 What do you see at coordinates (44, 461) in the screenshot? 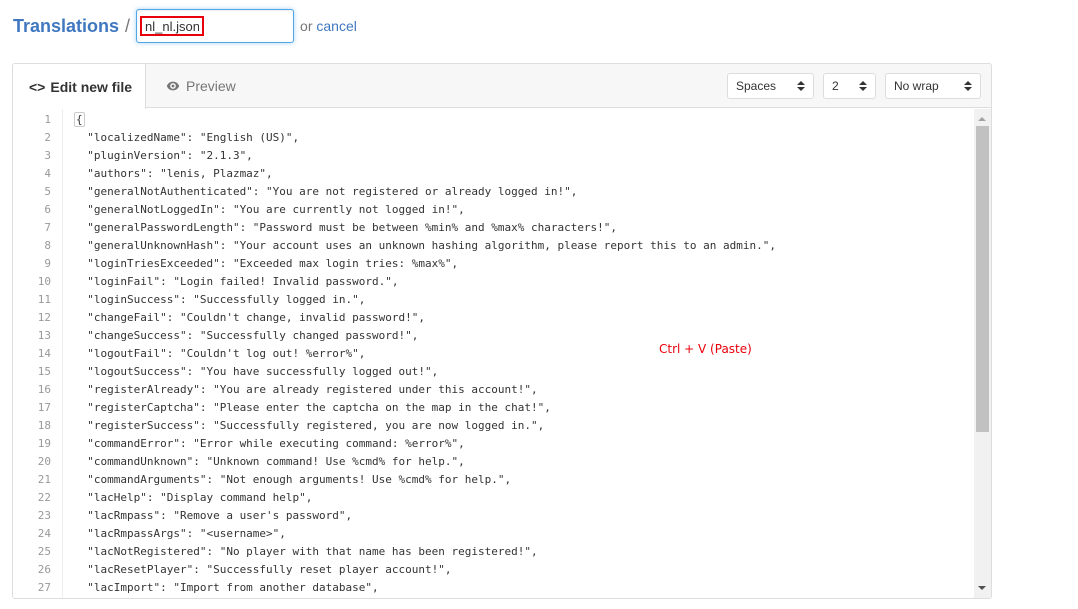
I see `line-number: 20` at bounding box center [44, 461].